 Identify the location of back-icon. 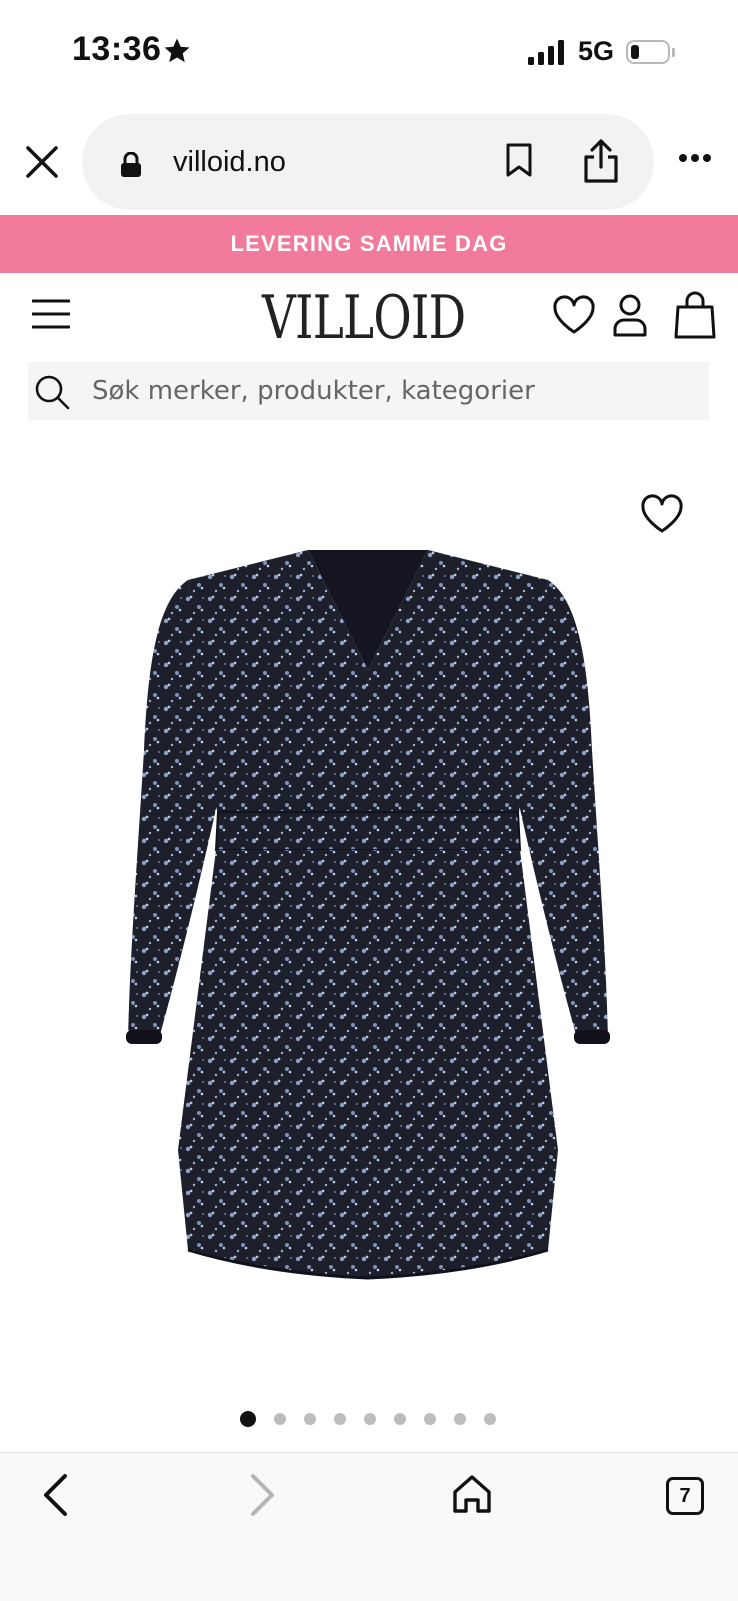
(55, 1495).